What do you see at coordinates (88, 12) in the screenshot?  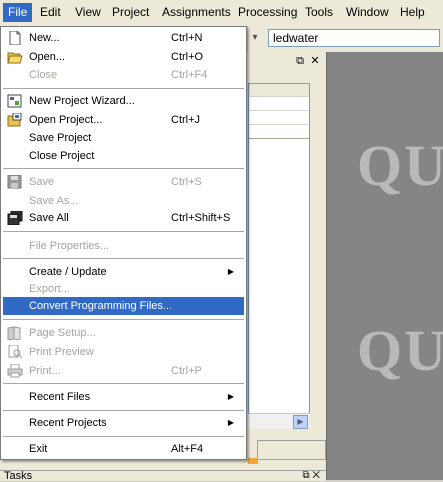 I see `menu-view: View` at bounding box center [88, 12].